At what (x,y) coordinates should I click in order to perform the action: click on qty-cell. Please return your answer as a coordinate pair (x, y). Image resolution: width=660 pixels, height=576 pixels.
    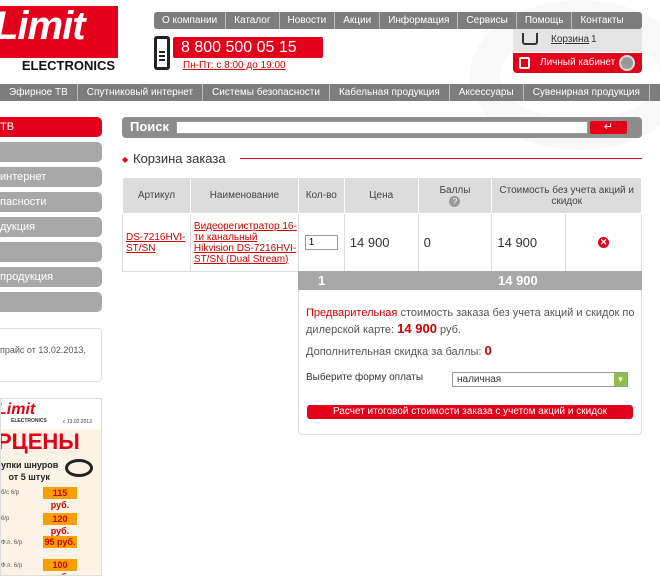
    Looking at the image, I should click on (321, 242).